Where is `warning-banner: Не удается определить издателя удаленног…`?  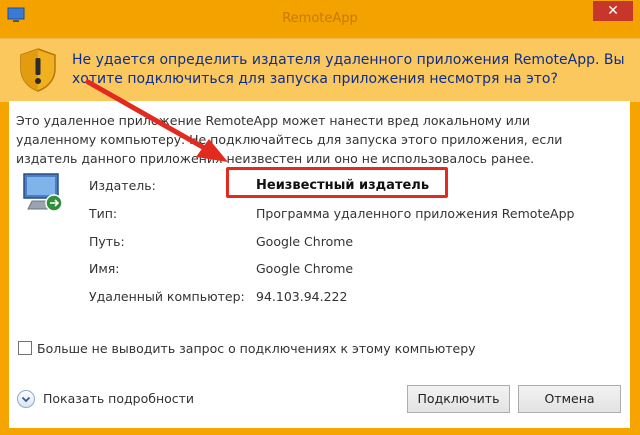 warning-banner: Не удается определить издателя удаленног… is located at coordinates (320, 70).